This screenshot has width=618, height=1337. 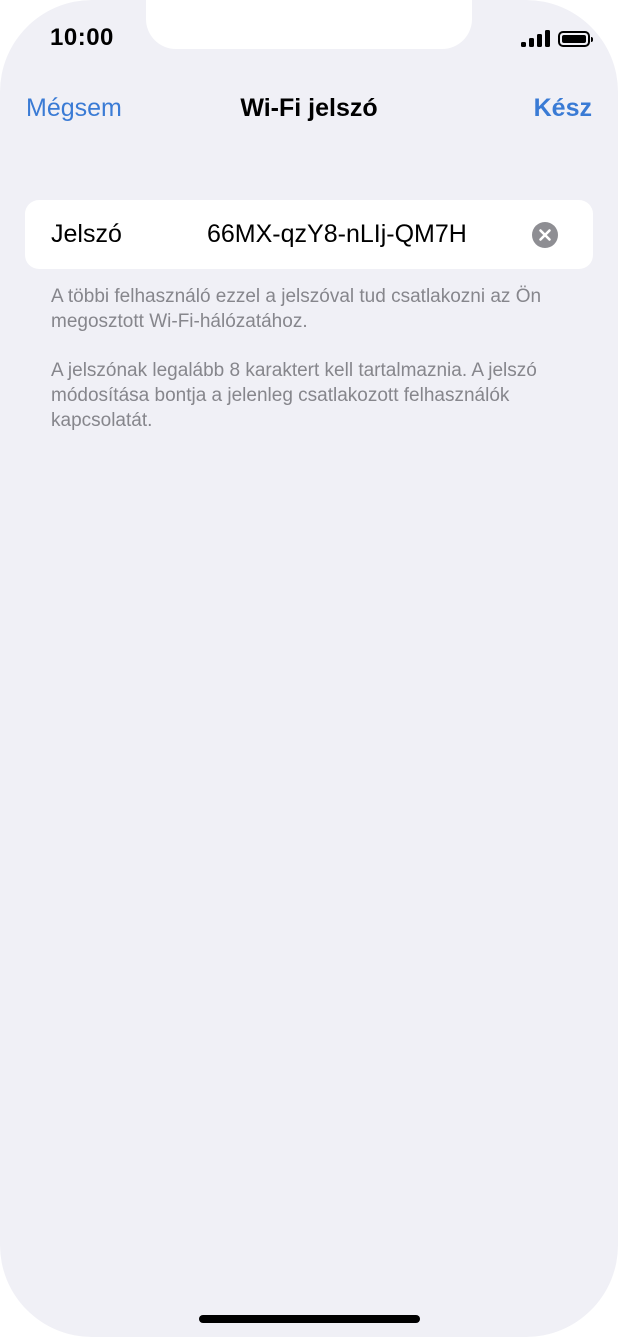 I want to click on clear-circle-icon, so click(x=545, y=235).